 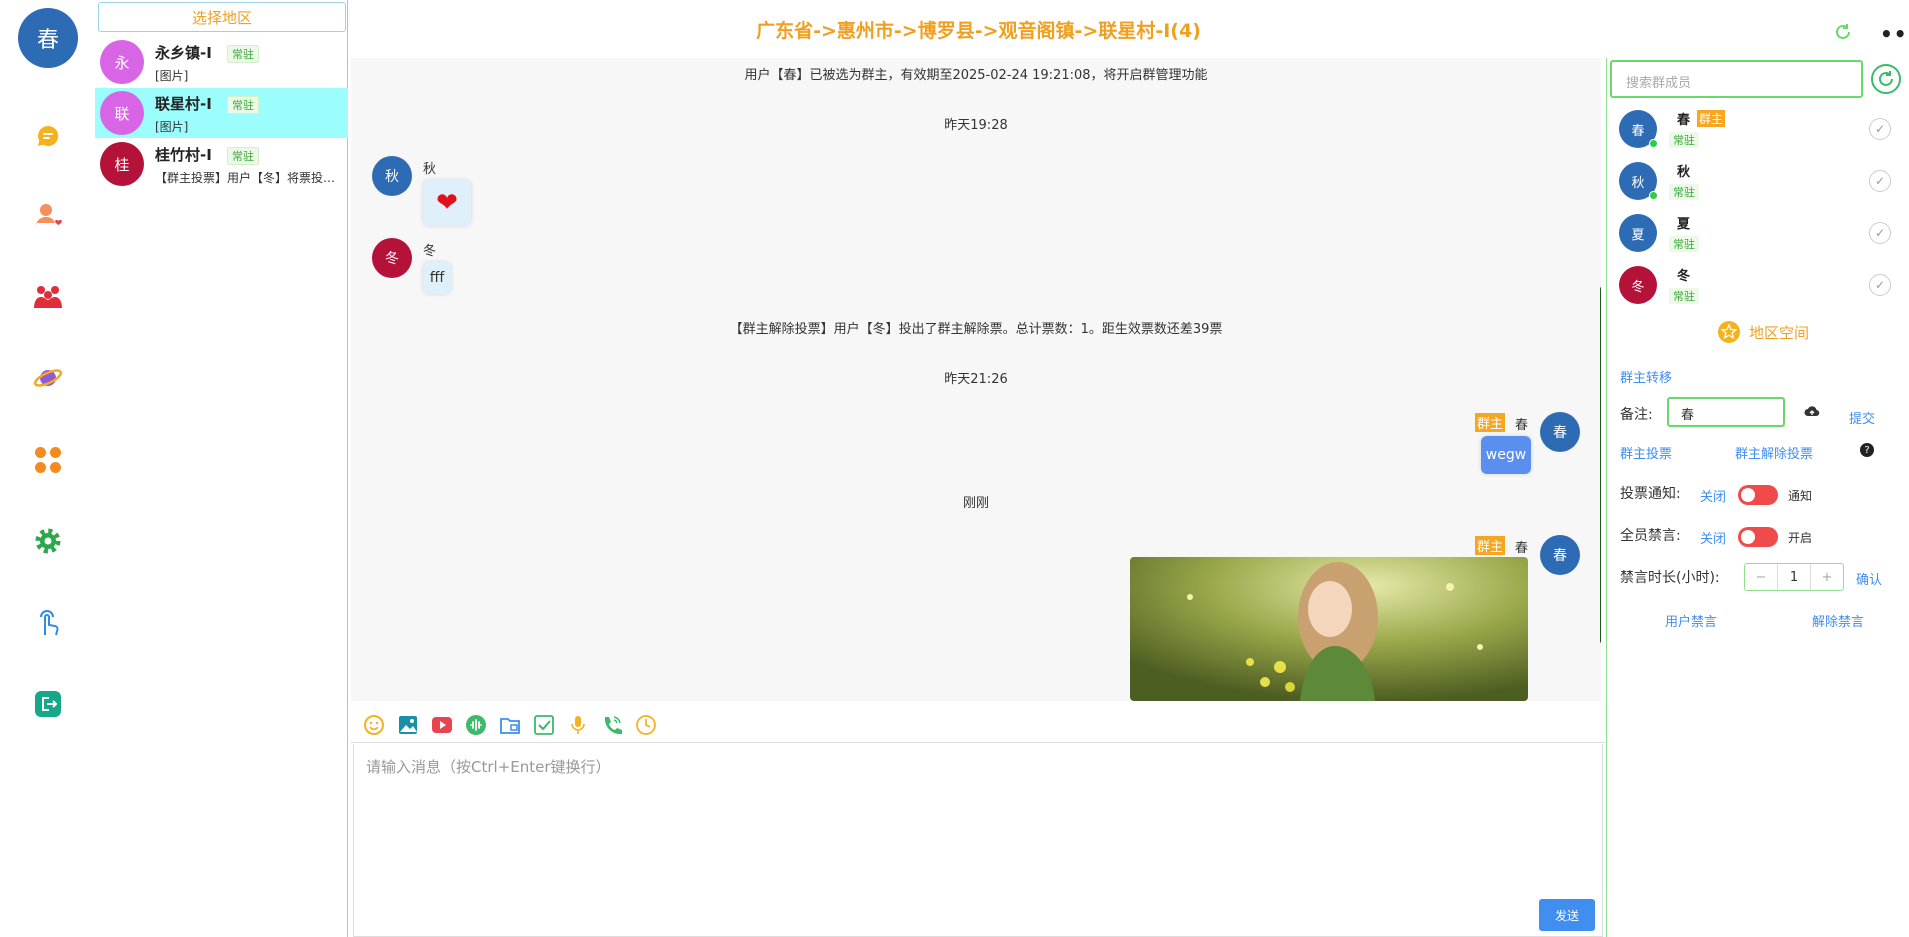 What do you see at coordinates (976, 125) in the screenshot?
I see `timestamp: 昨天19:28` at bounding box center [976, 125].